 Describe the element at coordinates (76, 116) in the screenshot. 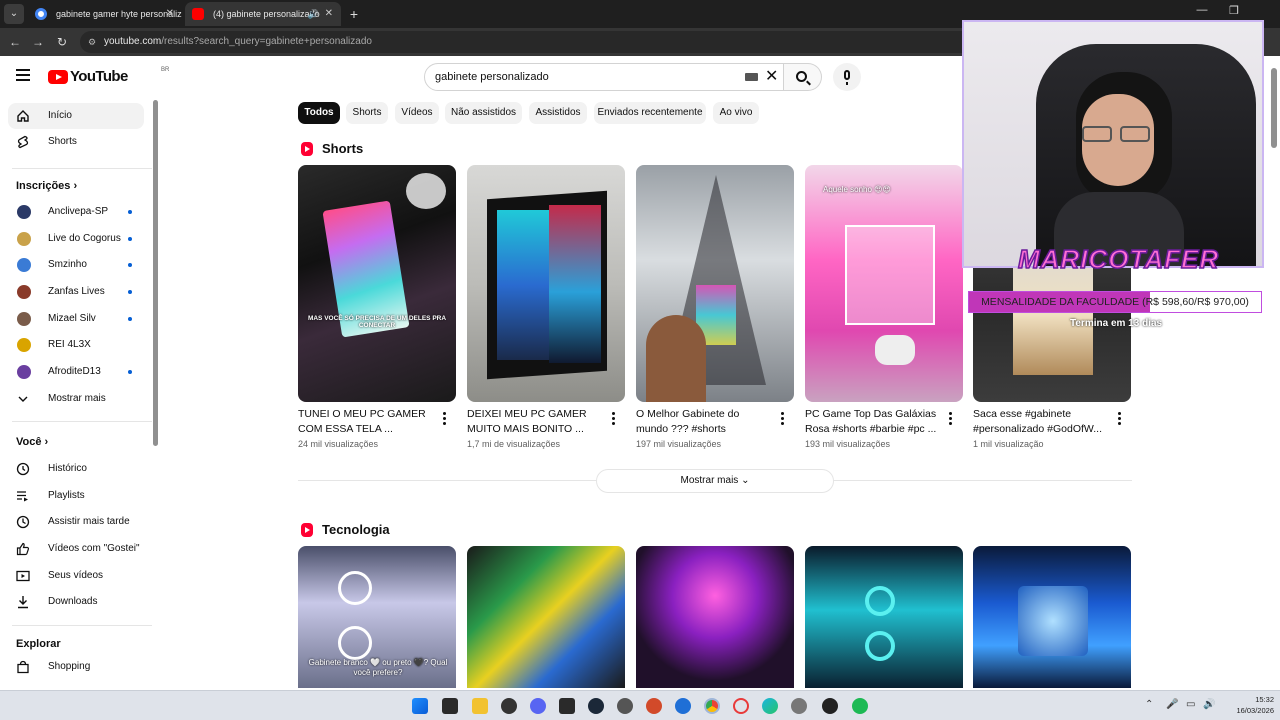

I see `sidebar-item-home: Início` at that location.